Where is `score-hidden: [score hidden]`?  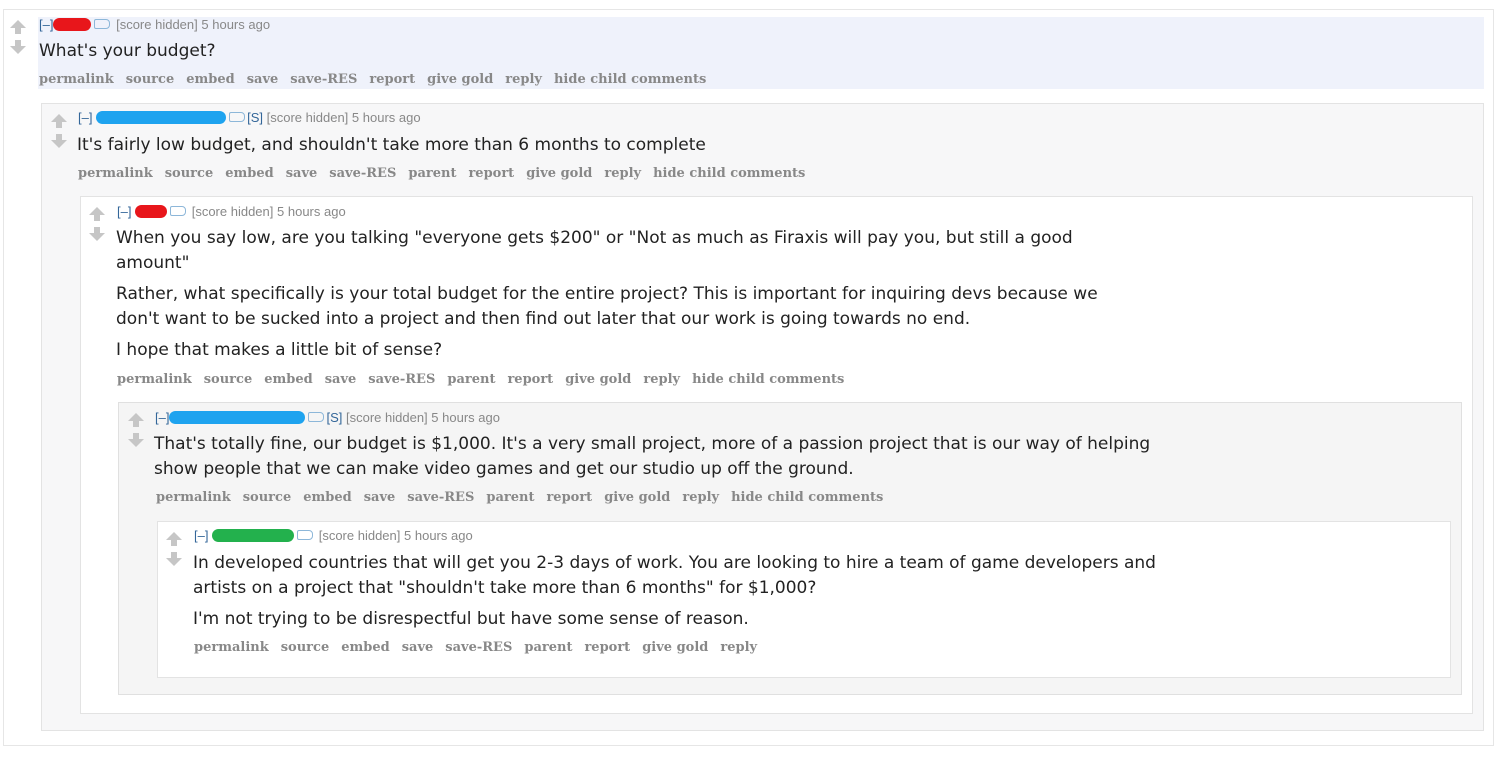
score-hidden: [score hidden] is located at coordinates (232, 211).